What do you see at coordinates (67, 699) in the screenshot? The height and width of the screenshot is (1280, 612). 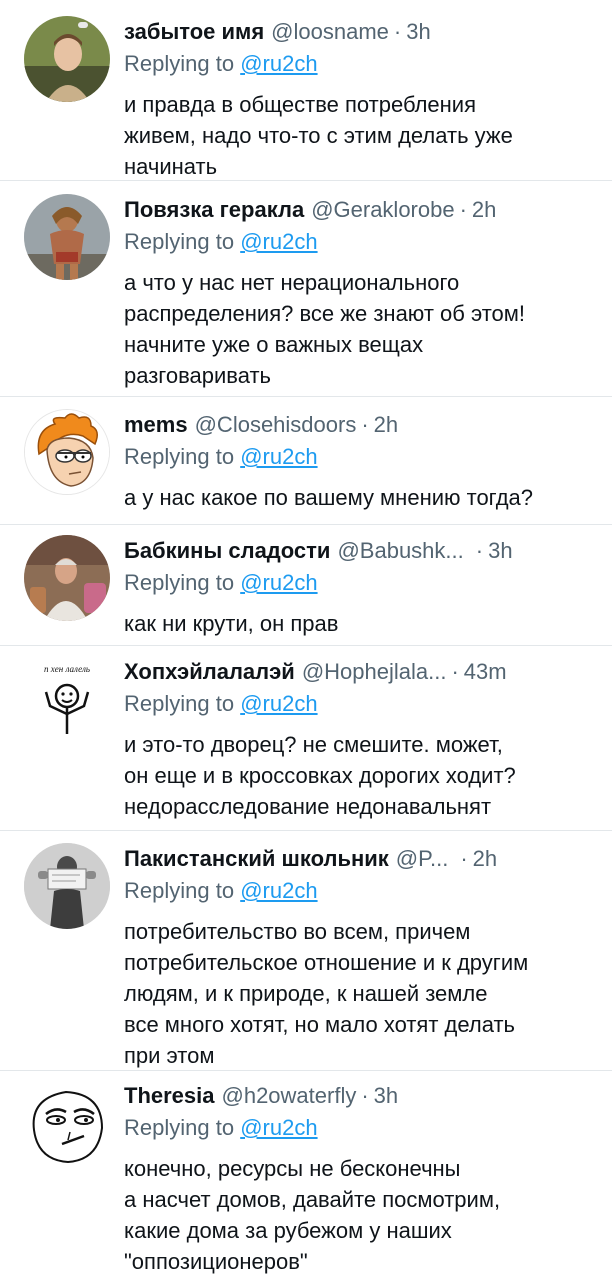 I see `stick-figure-avatar: п хен лалель` at bounding box center [67, 699].